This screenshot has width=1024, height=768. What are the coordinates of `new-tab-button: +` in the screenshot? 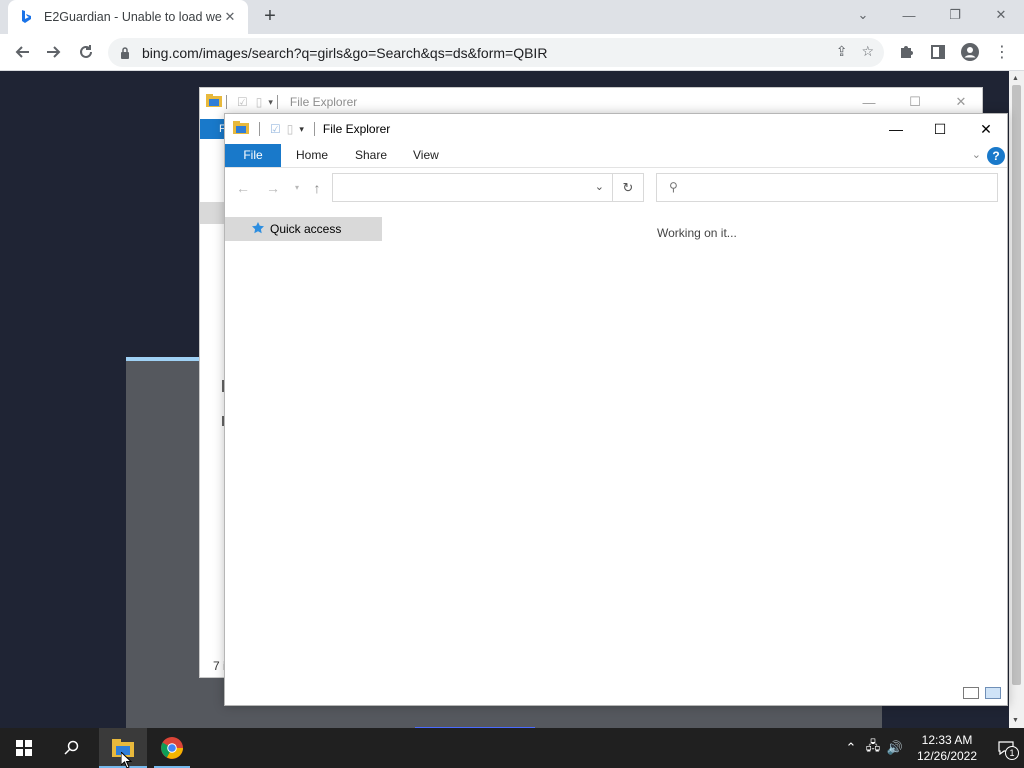 It's located at (270, 17).